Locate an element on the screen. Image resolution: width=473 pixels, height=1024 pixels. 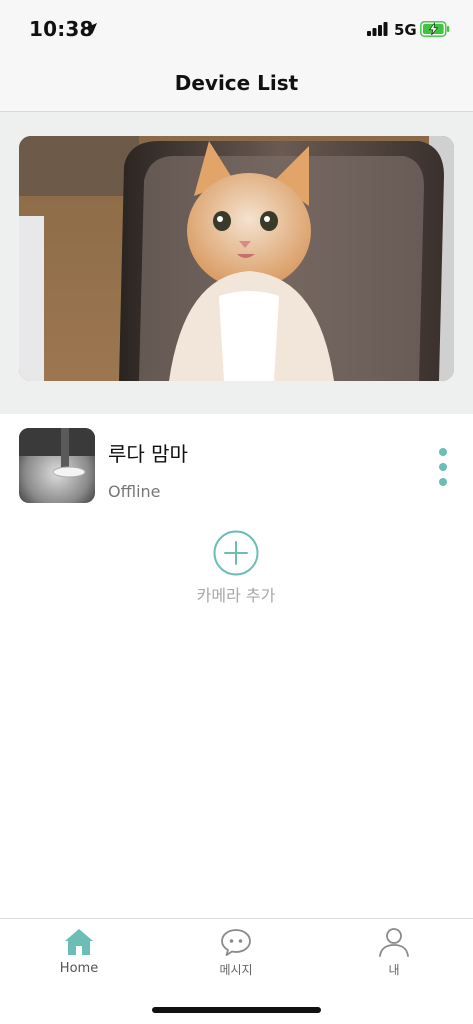
network-label: 5G is located at coordinates (405, 30).